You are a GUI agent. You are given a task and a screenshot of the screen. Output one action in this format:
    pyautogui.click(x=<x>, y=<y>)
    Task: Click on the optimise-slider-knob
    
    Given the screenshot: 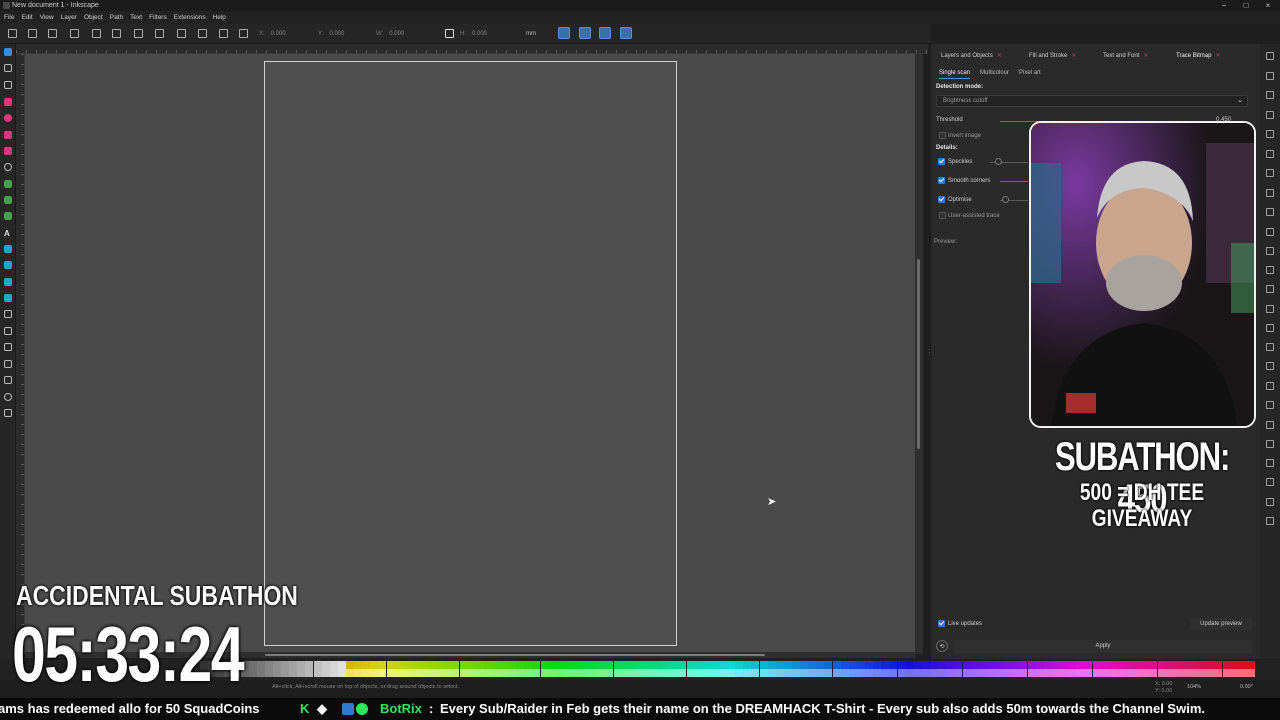 What is the action you would take?
    pyautogui.click(x=1005, y=199)
    